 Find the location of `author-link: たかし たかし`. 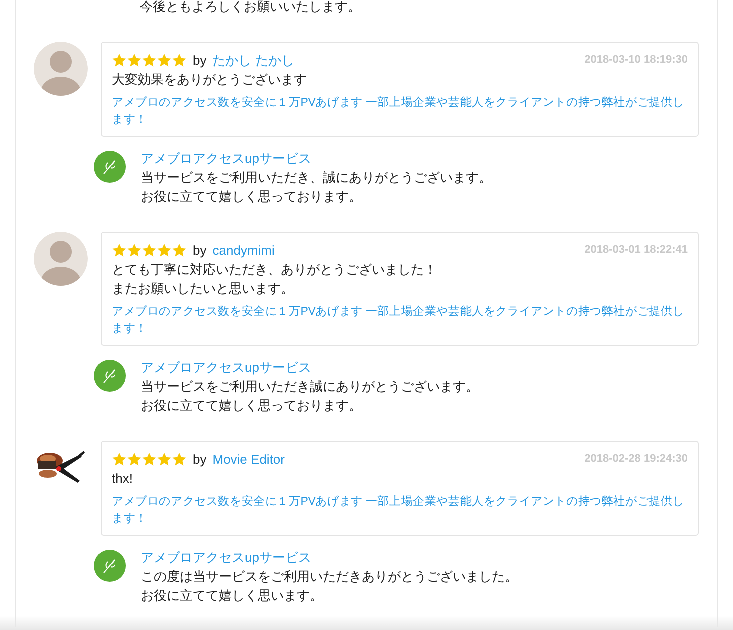

author-link: たかし たかし is located at coordinates (253, 60).